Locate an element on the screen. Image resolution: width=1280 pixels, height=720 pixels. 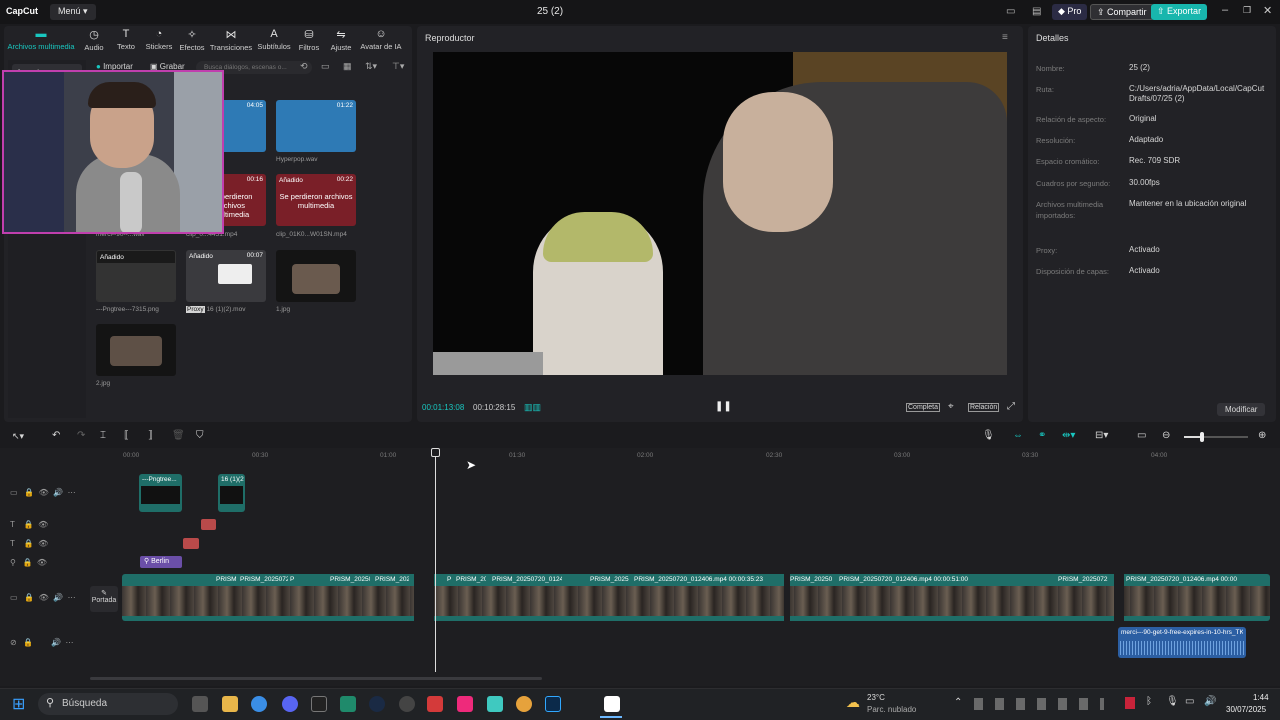
preview-axis-icon: ⇹▾ is located at coordinates (1068, 435).